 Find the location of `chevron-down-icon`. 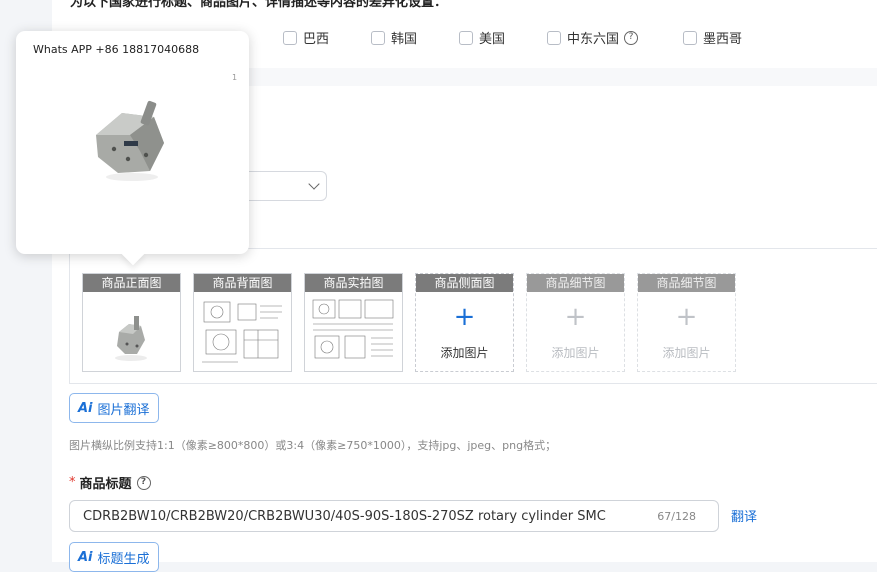

chevron-down-icon is located at coordinates (314, 184).